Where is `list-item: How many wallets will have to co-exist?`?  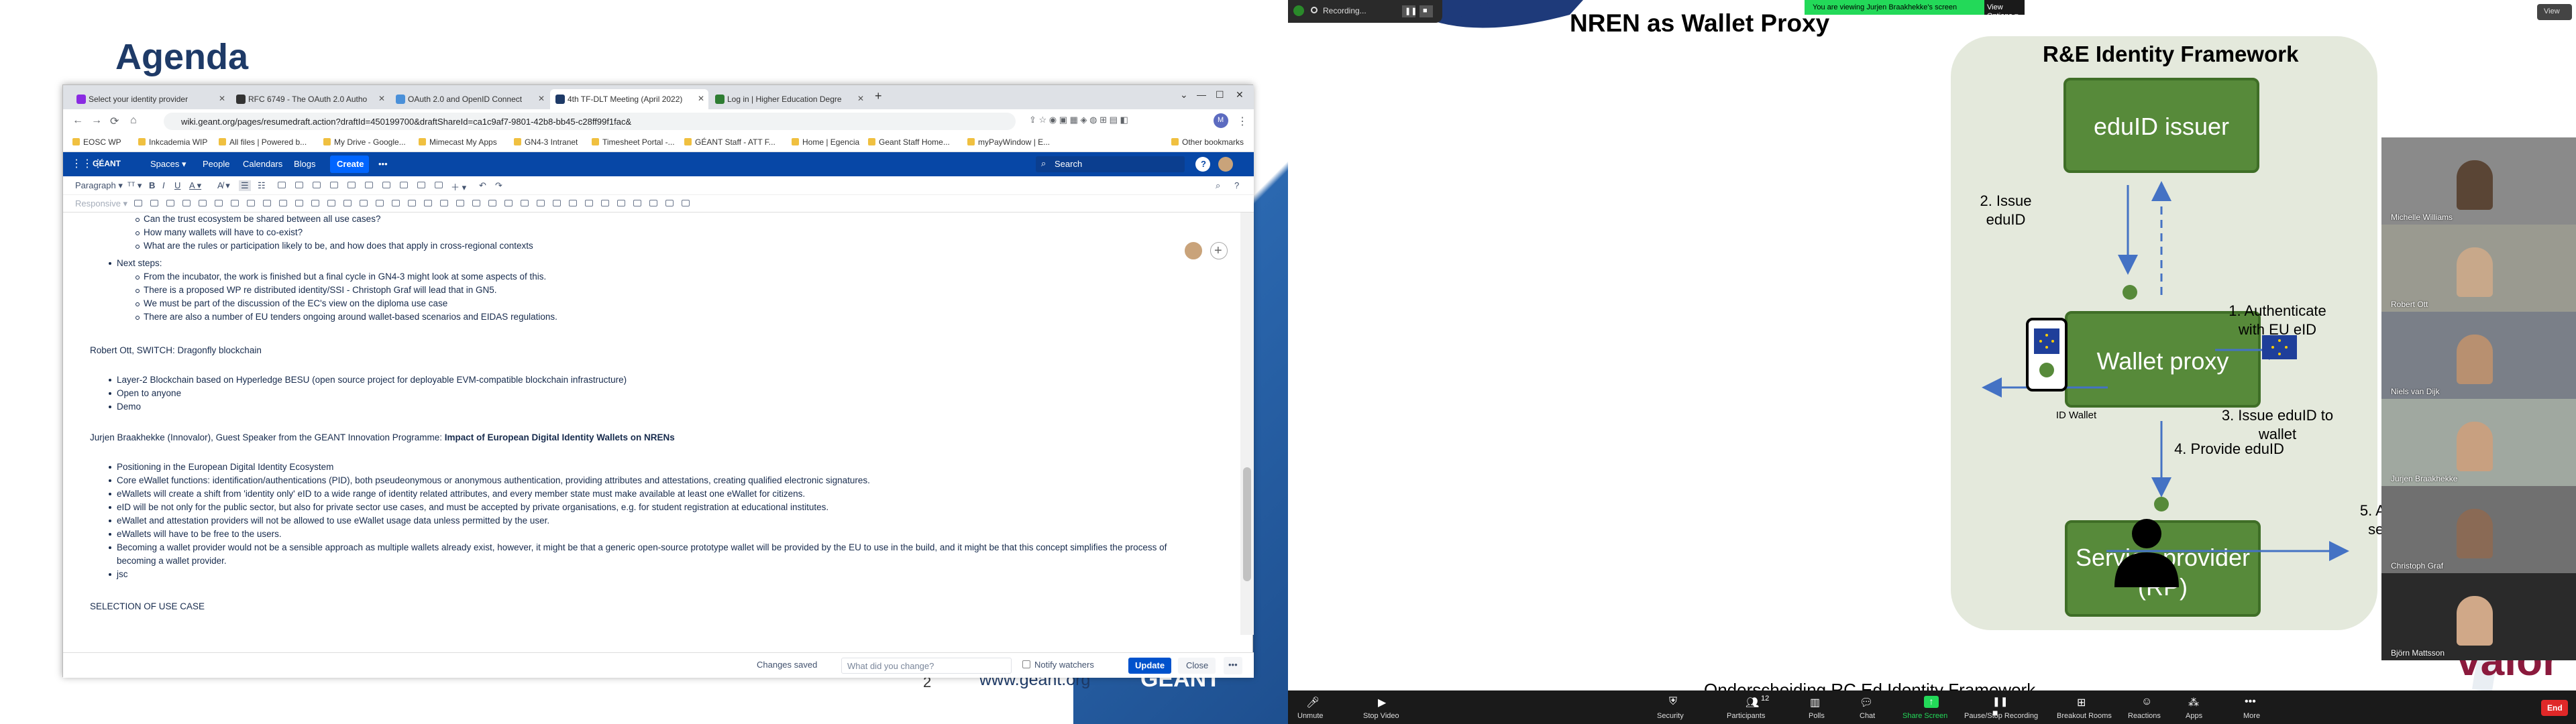 list-item: How many wallets will have to co-exist? is located at coordinates (219, 233).